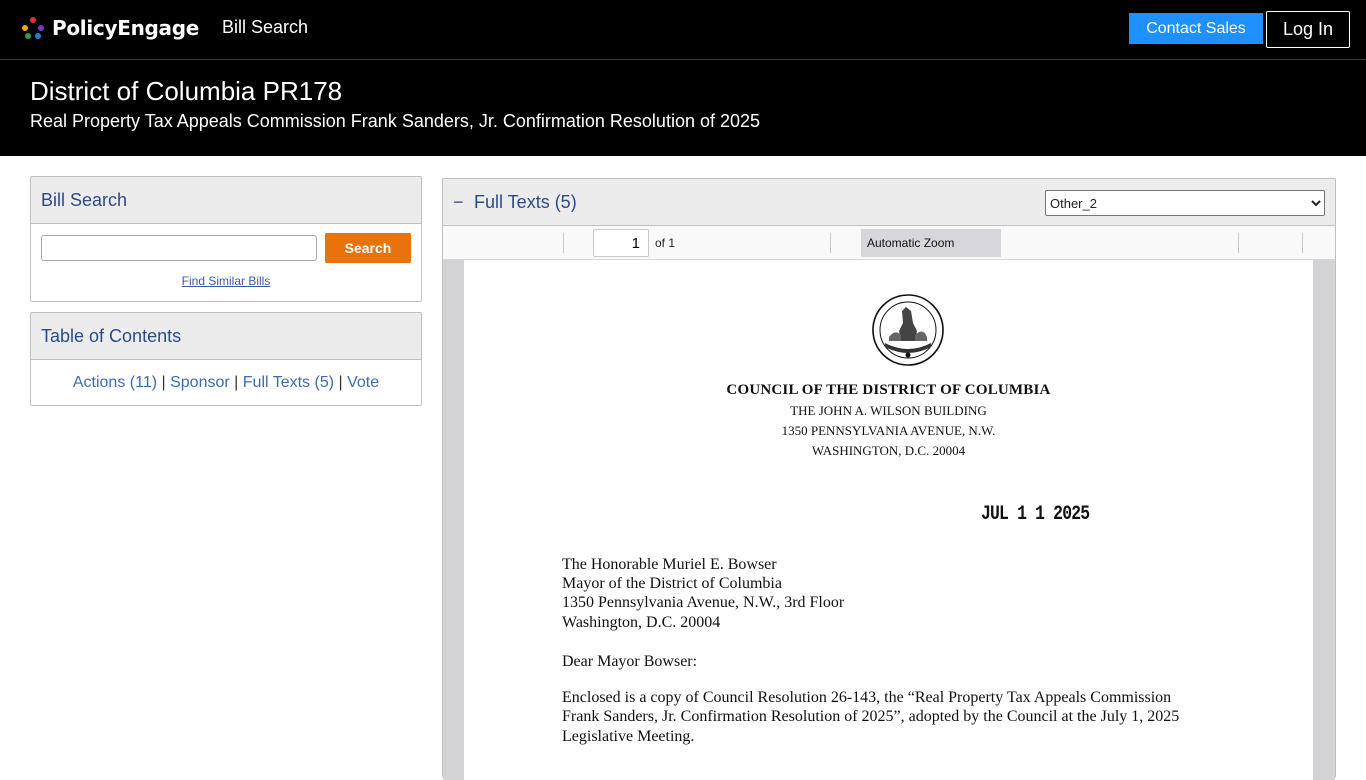 Image resolution: width=1366 pixels, height=780 pixels. What do you see at coordinates (458, 202) in the screenshot?
I see `collapse-toggle-icon: −` at bounding box center [458, 202].